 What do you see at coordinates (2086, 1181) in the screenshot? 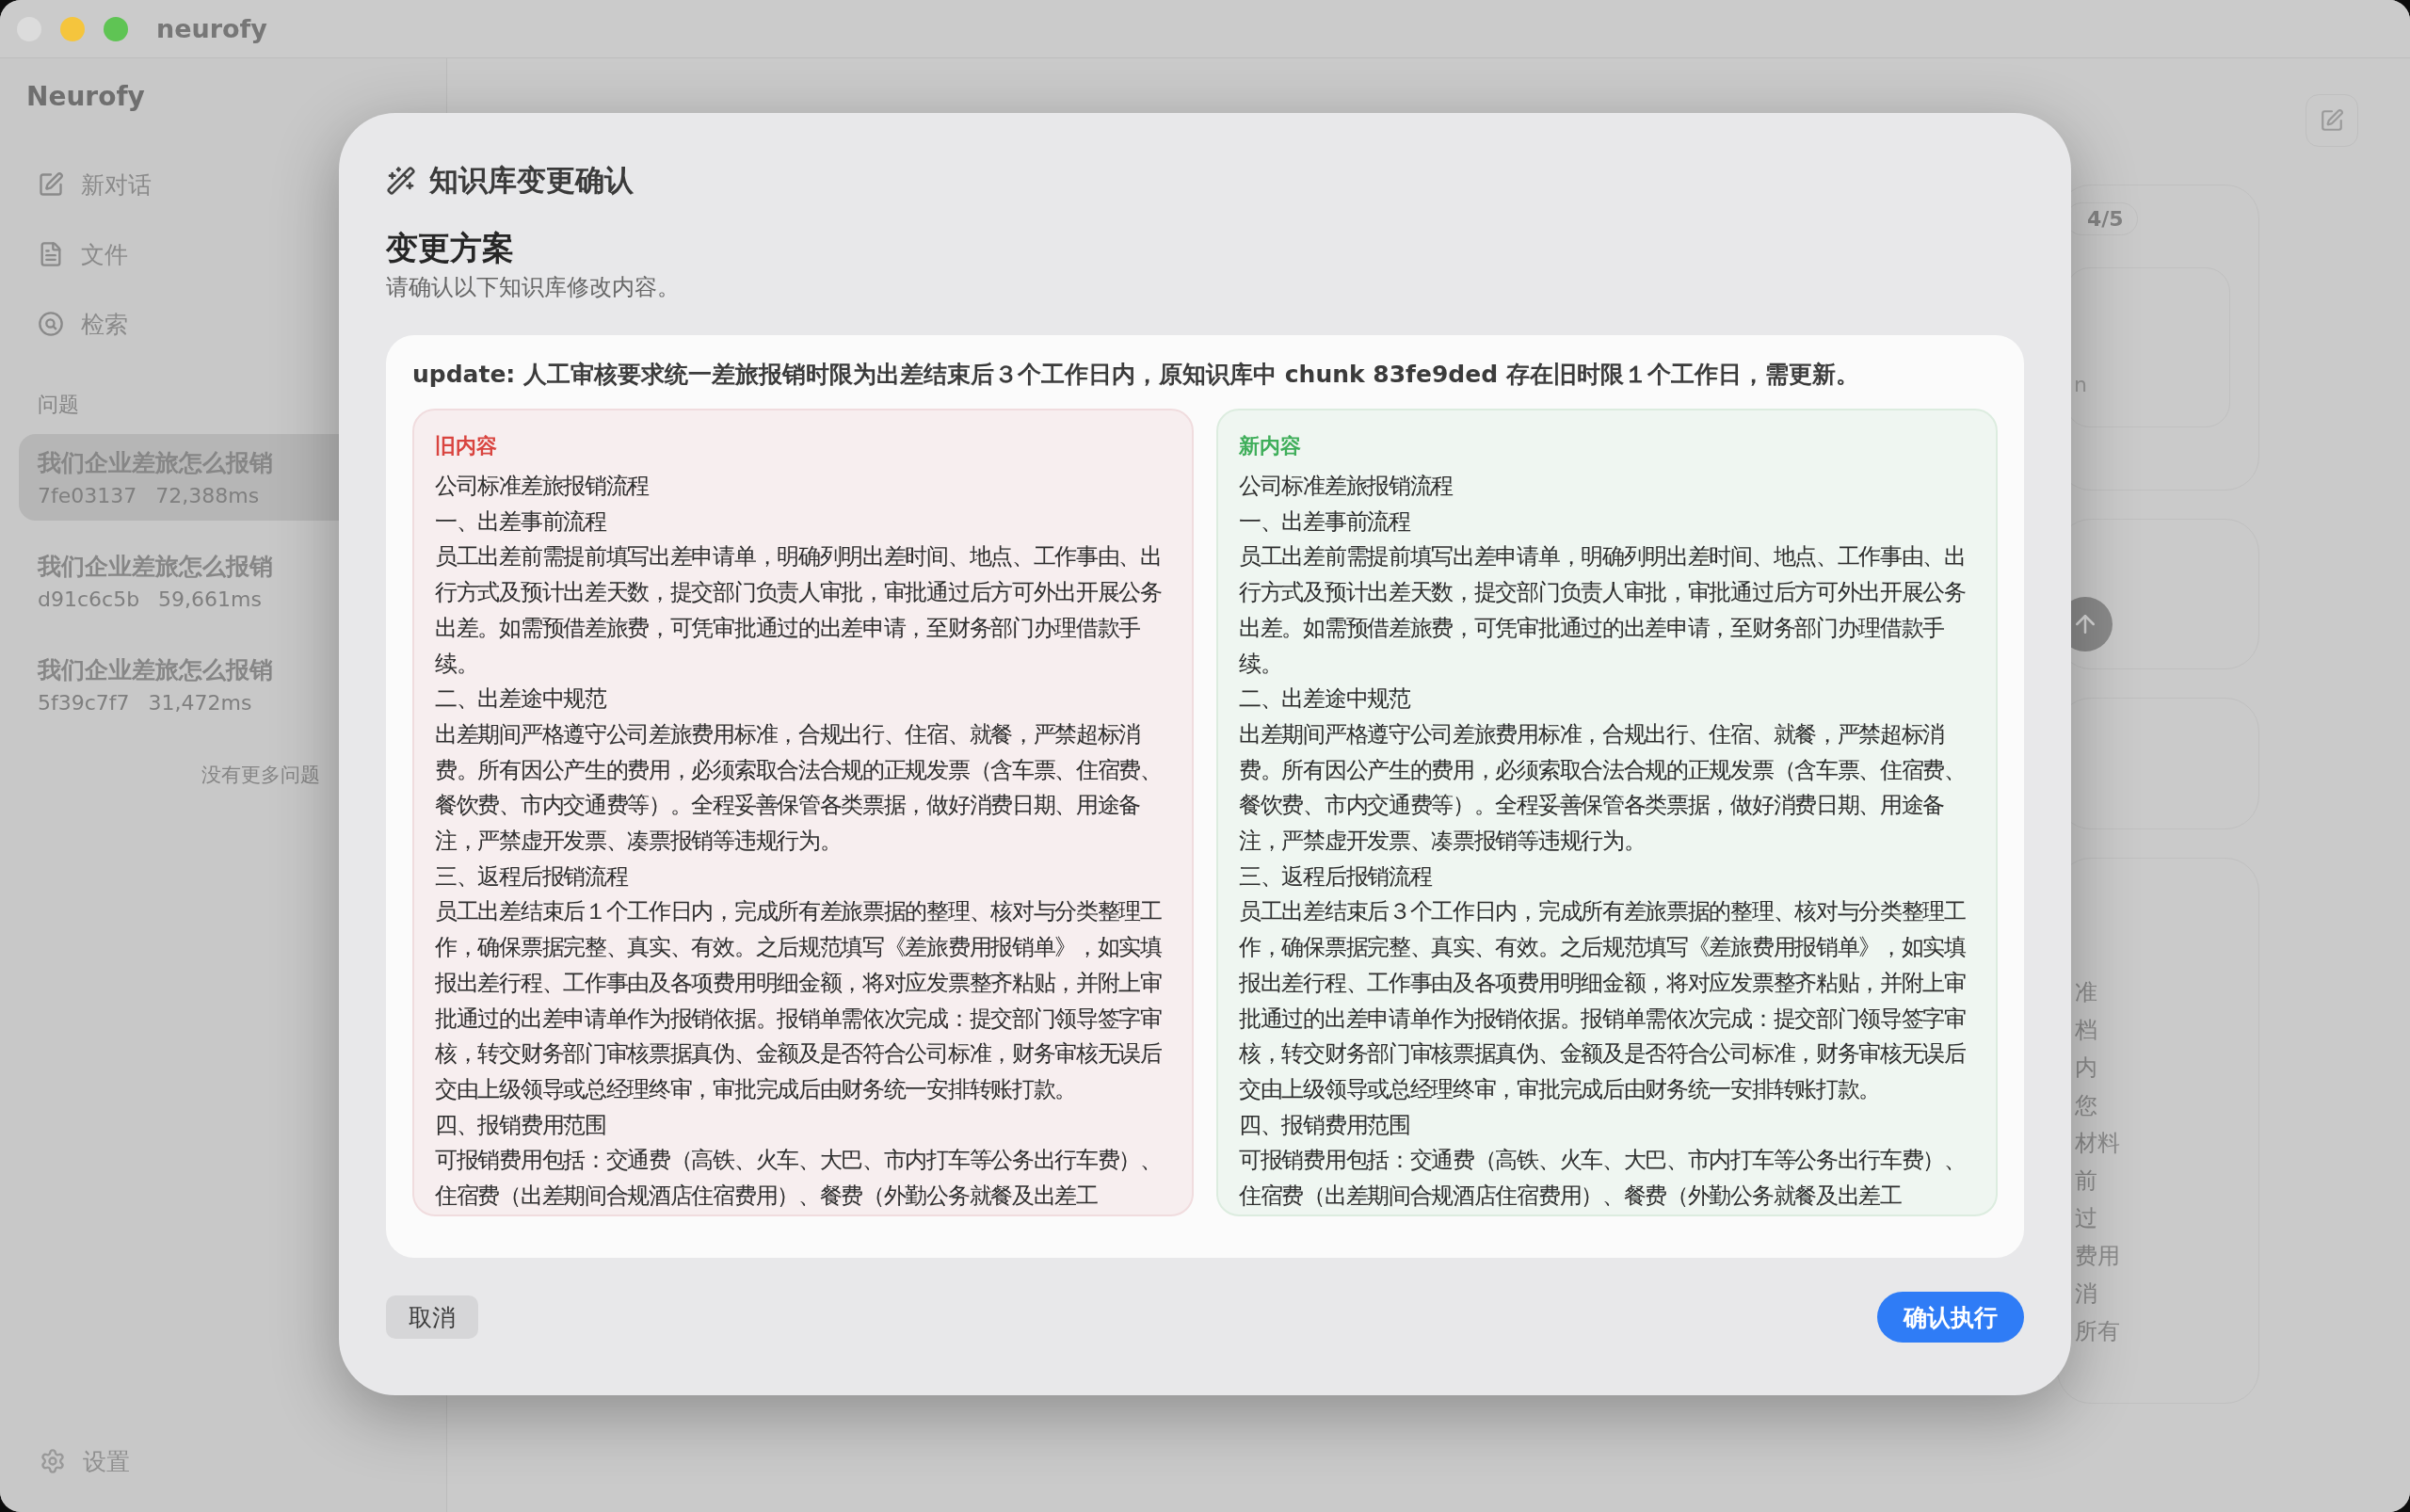
I see `text-fragment: 前` at bounding box center [2086, 1181].